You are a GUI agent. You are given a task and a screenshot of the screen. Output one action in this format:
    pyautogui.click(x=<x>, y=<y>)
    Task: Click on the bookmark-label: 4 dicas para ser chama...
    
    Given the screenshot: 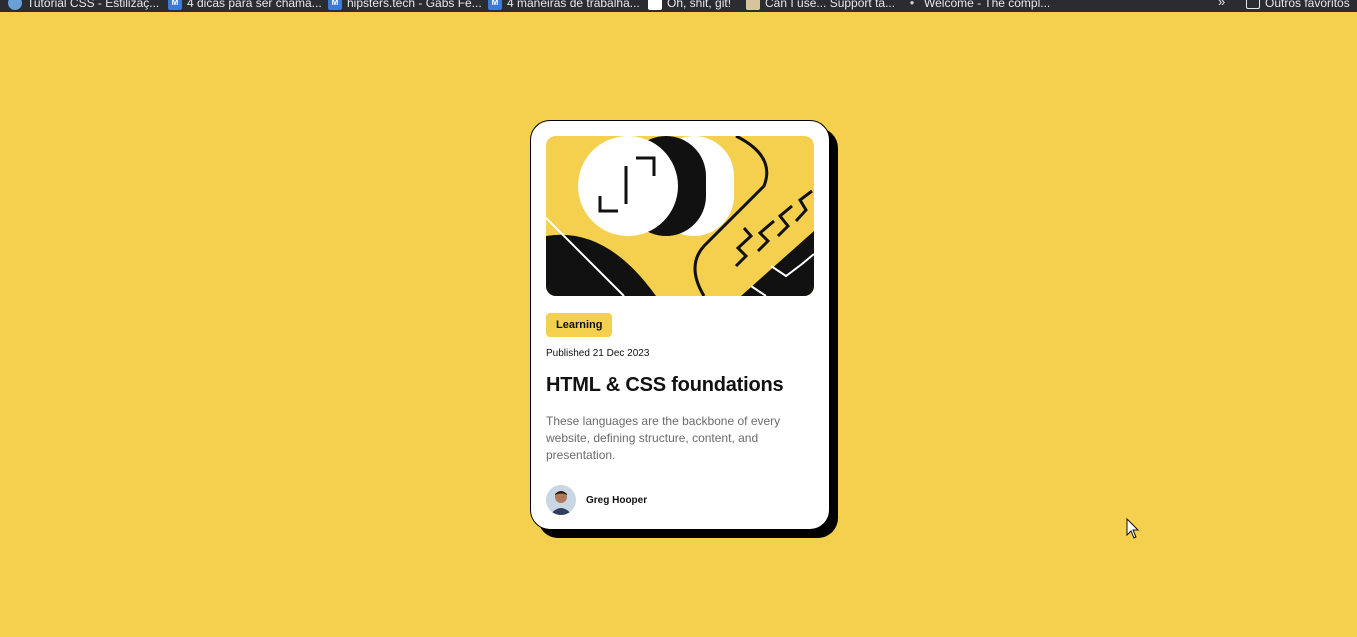 What is the action you would take?
    pyautogui.click(x=254, y=5)
    